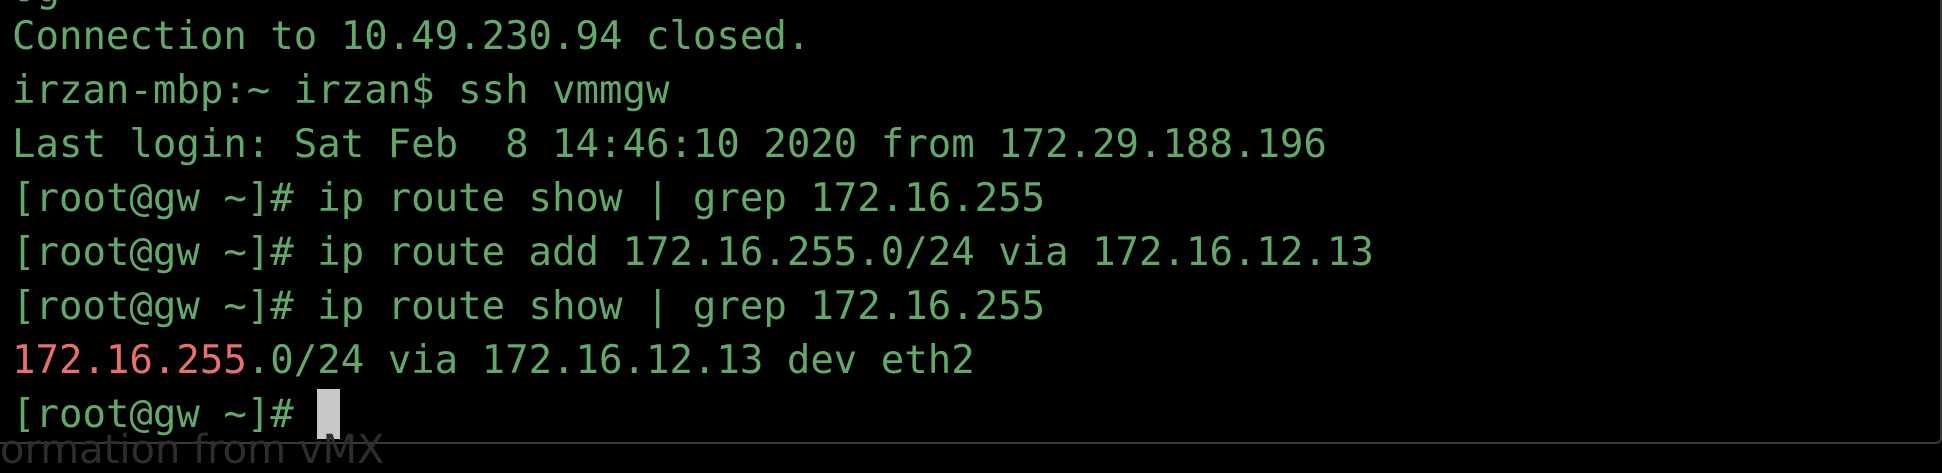  What do you see at coordinates (129, 360) in the screenshot?
I see `grep-match-highlight: 172.16.255` at bounding box center [129, 360].